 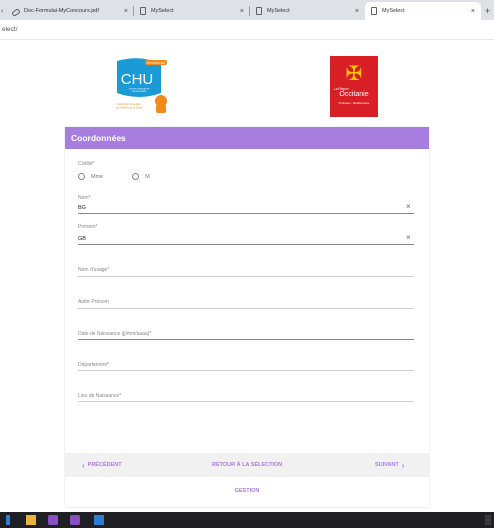 I want to click on file-explorer-icon, so click(x=31, y=520).